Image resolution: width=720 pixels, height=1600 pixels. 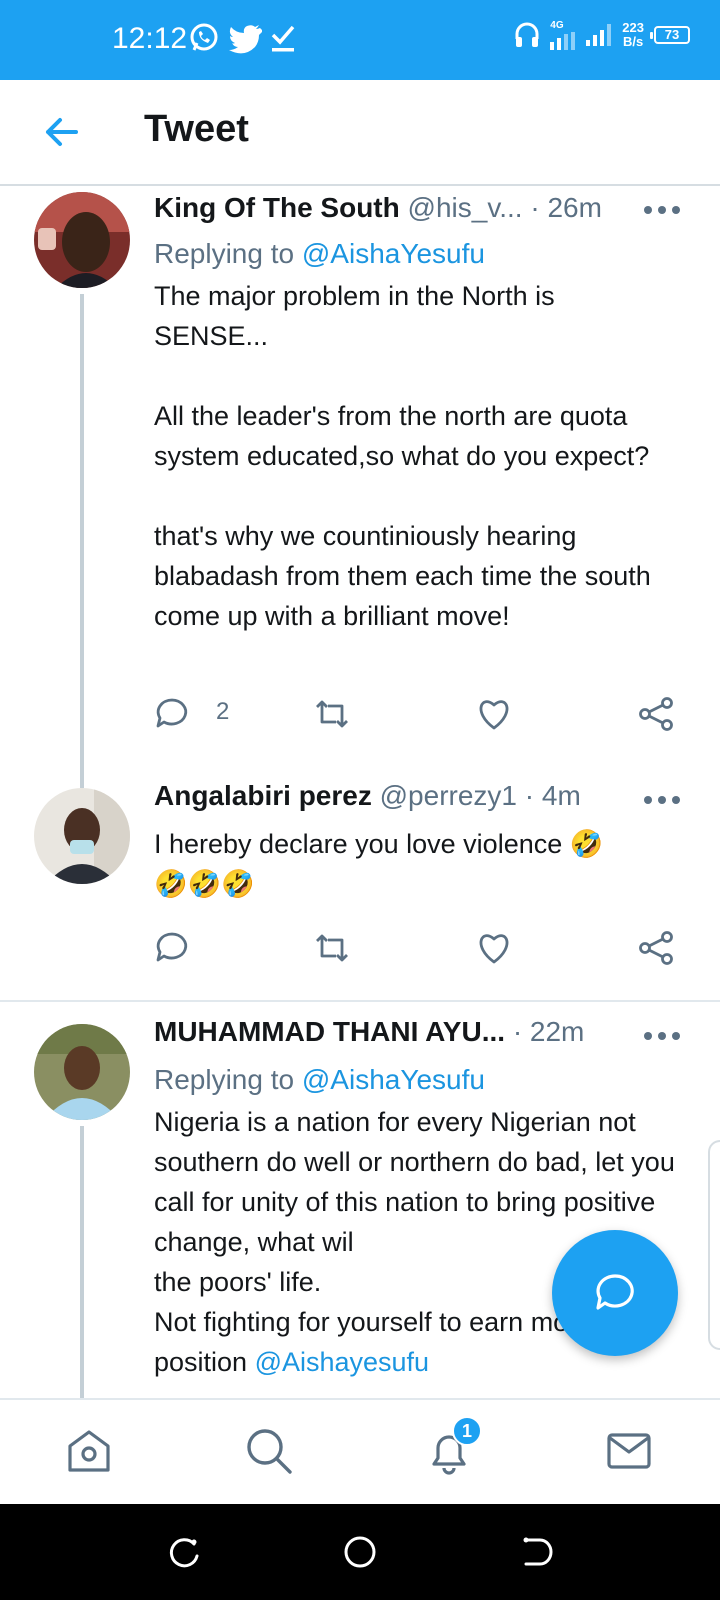 I want to click on tweet-time: · 26m, so click(x=562, y=207).